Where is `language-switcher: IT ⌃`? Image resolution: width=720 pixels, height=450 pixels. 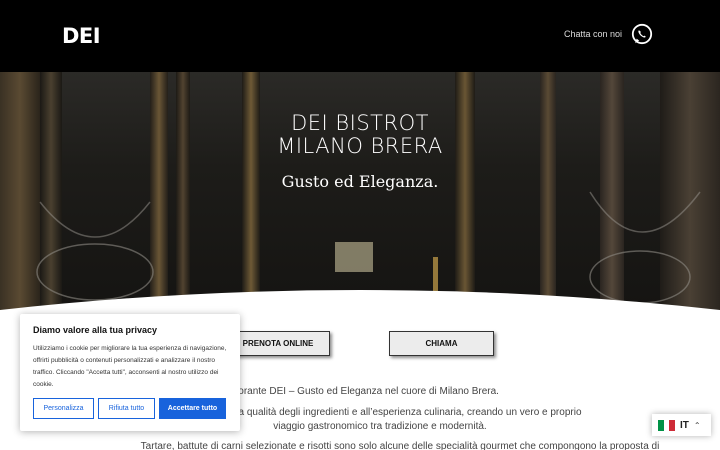
language-switcher: IT ⌃ is located at coordinates (681, 425).